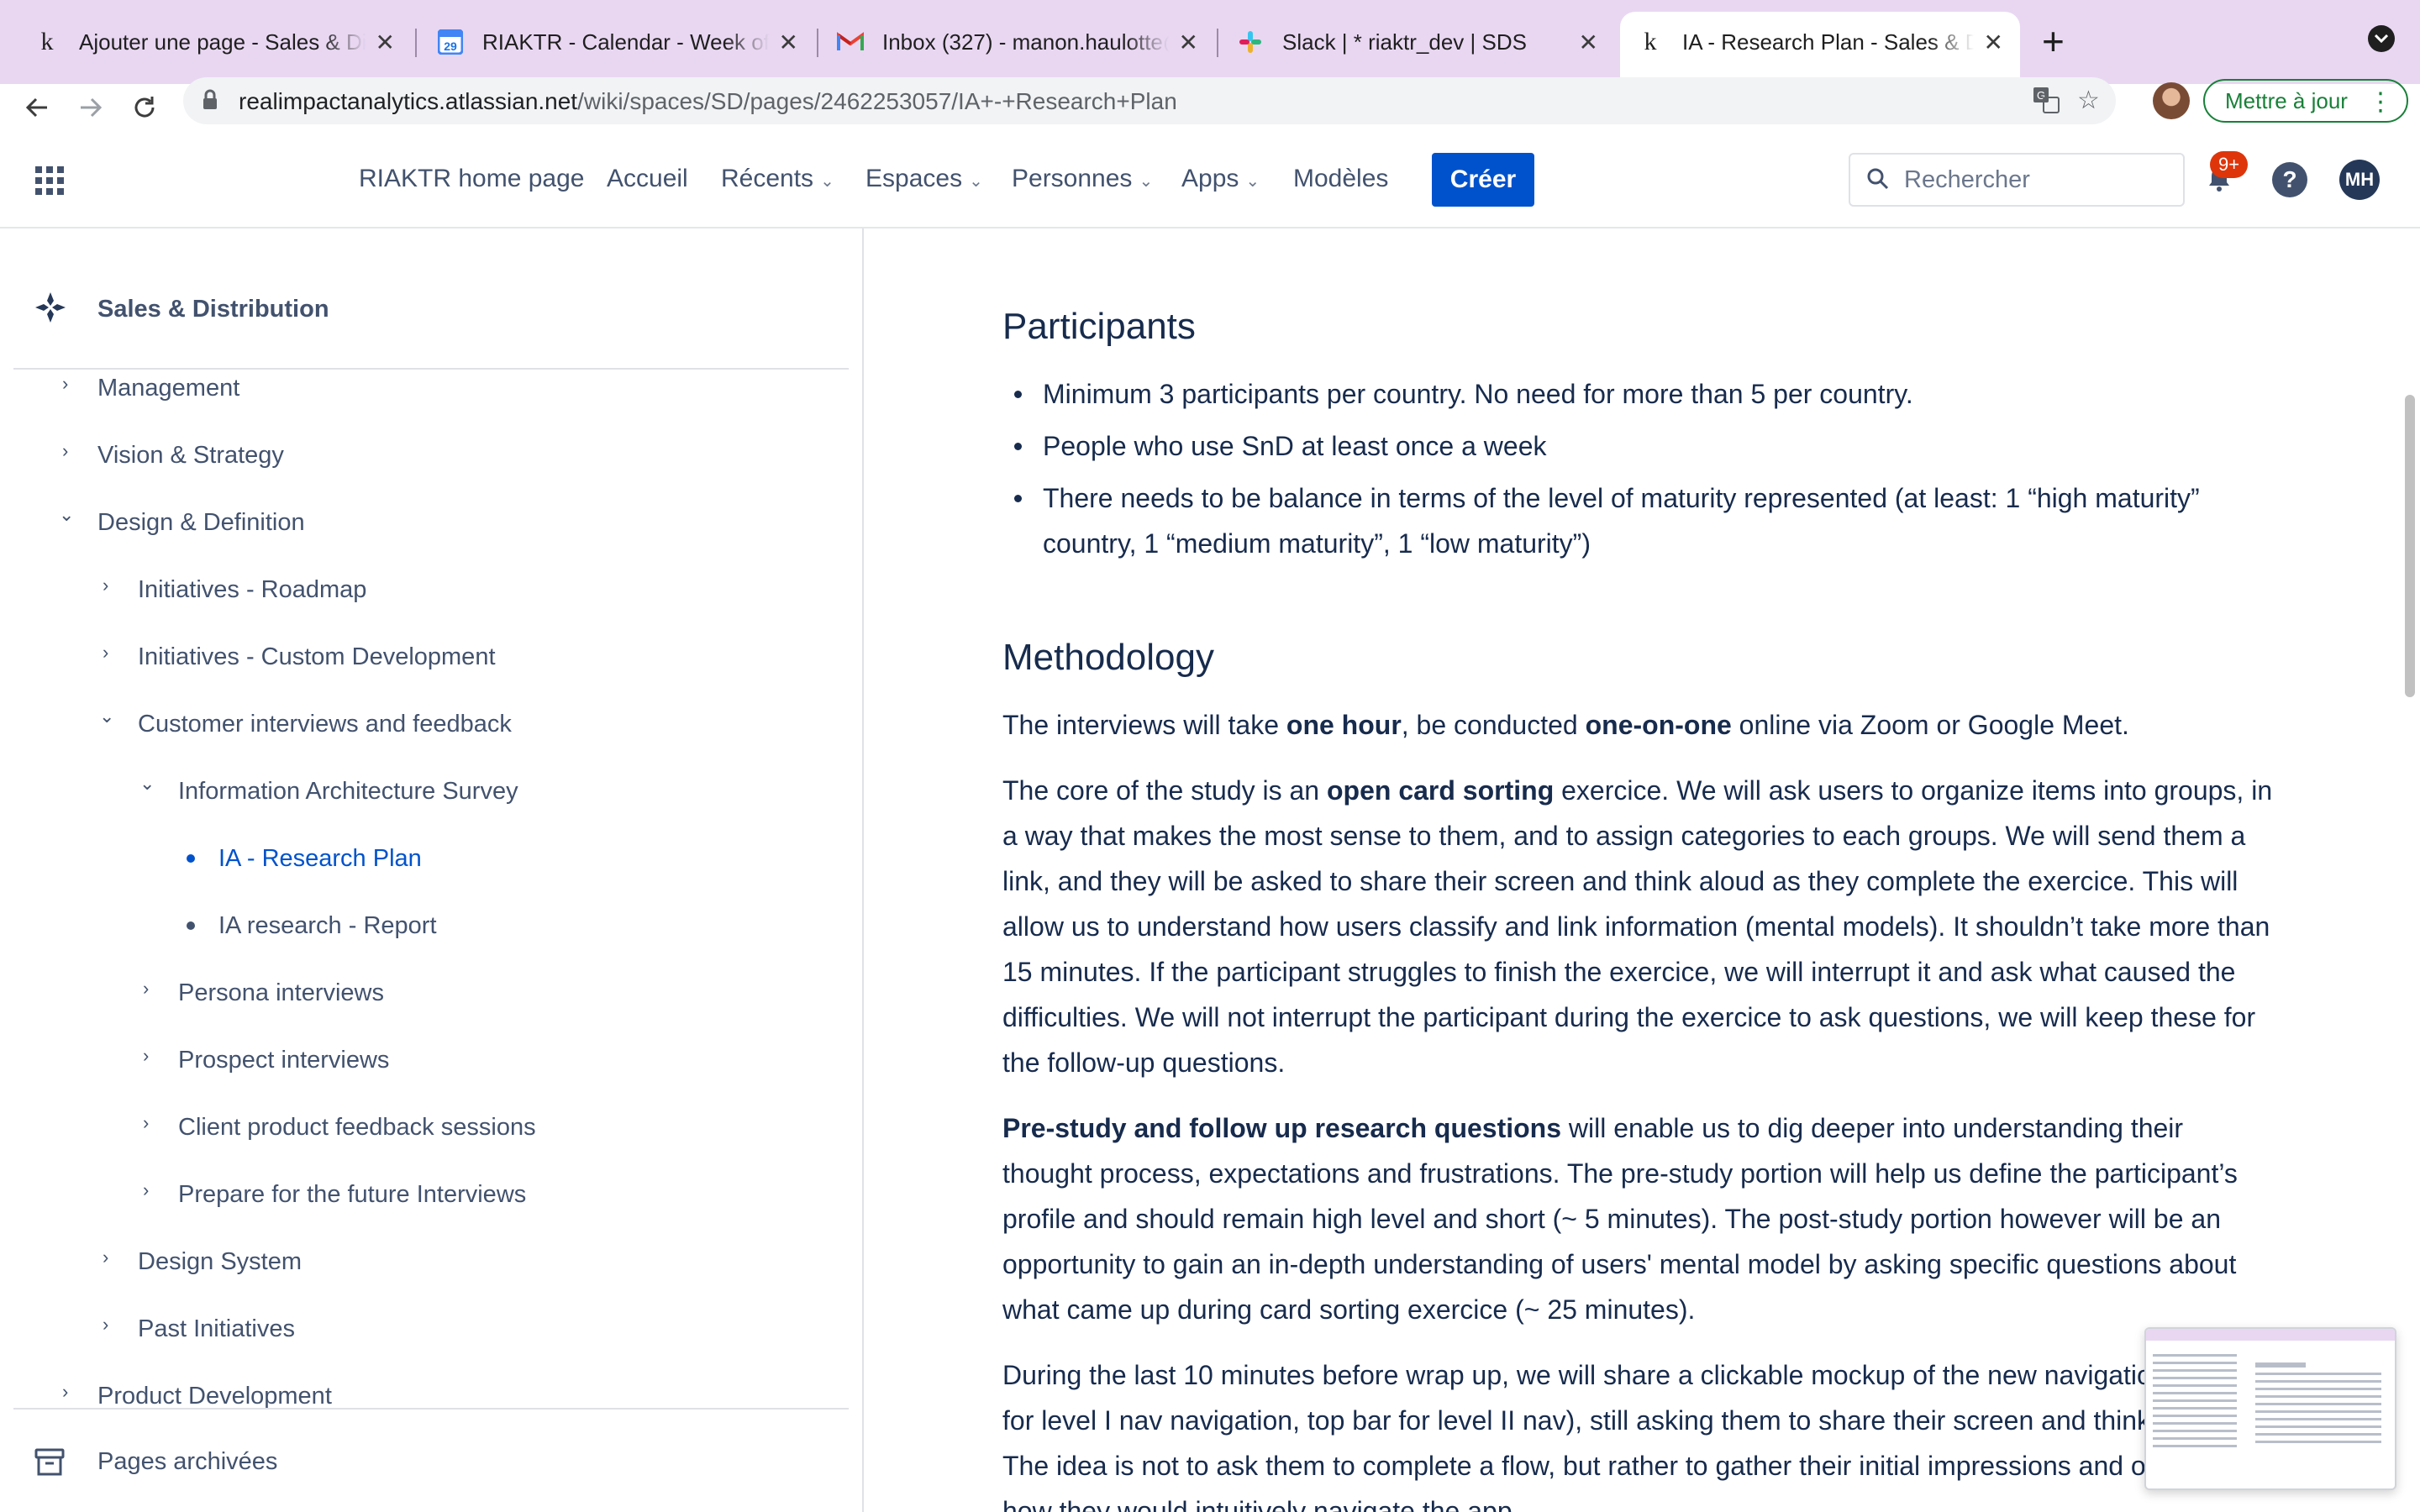  What do you see at coordinates (1494, 725) in the screenshot?
I see `text-run: , be conducted` at bounding box center [1494, 725].